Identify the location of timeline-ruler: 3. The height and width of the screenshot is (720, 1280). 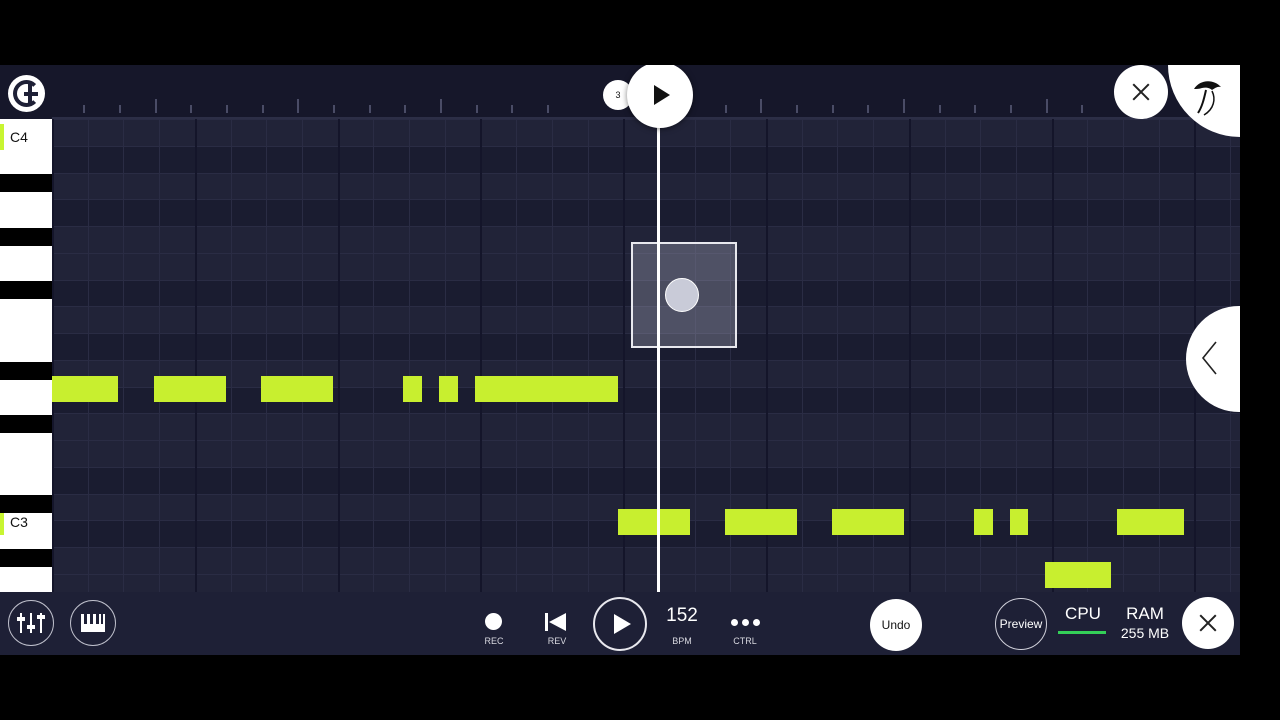
(620, 92).